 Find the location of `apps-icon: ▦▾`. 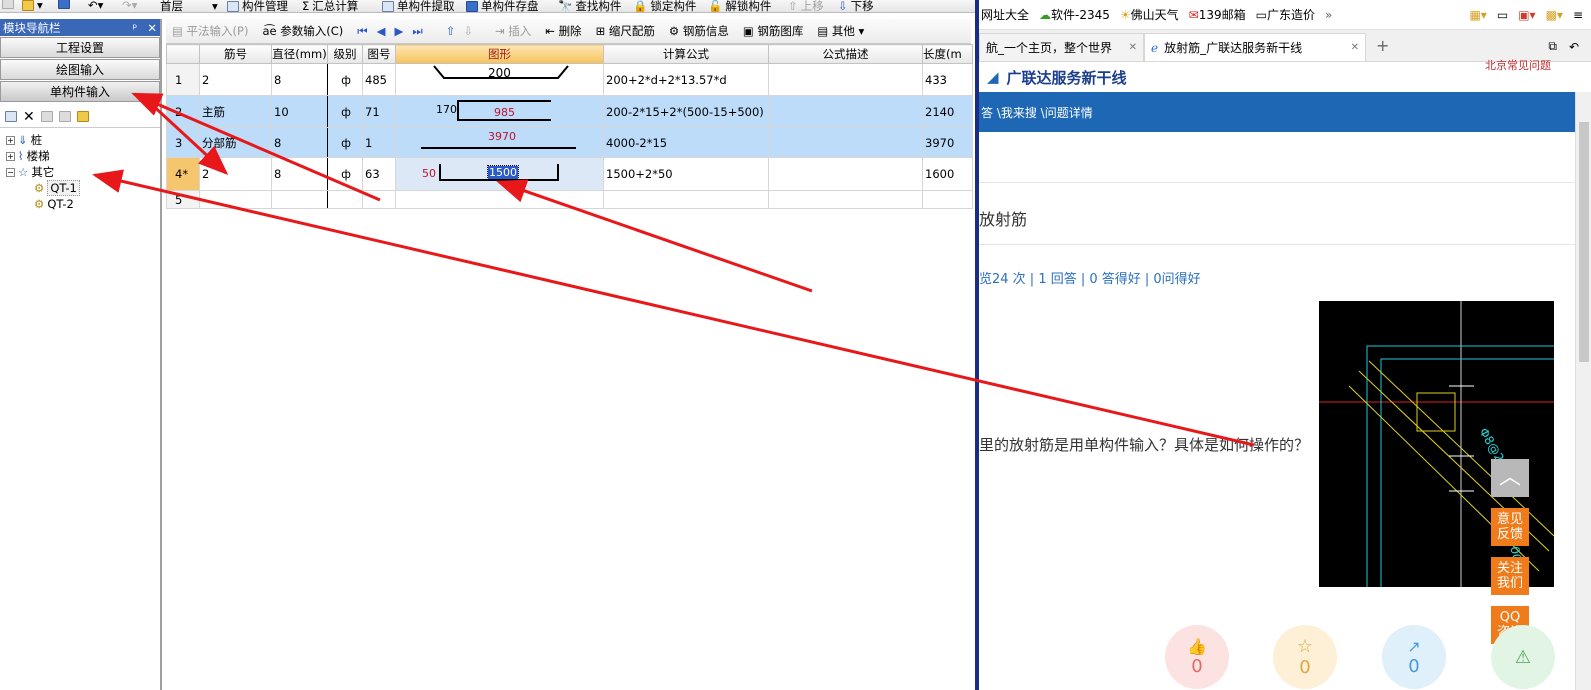

apps-icon: ▦▾ is located at coordinates (1477, 15).